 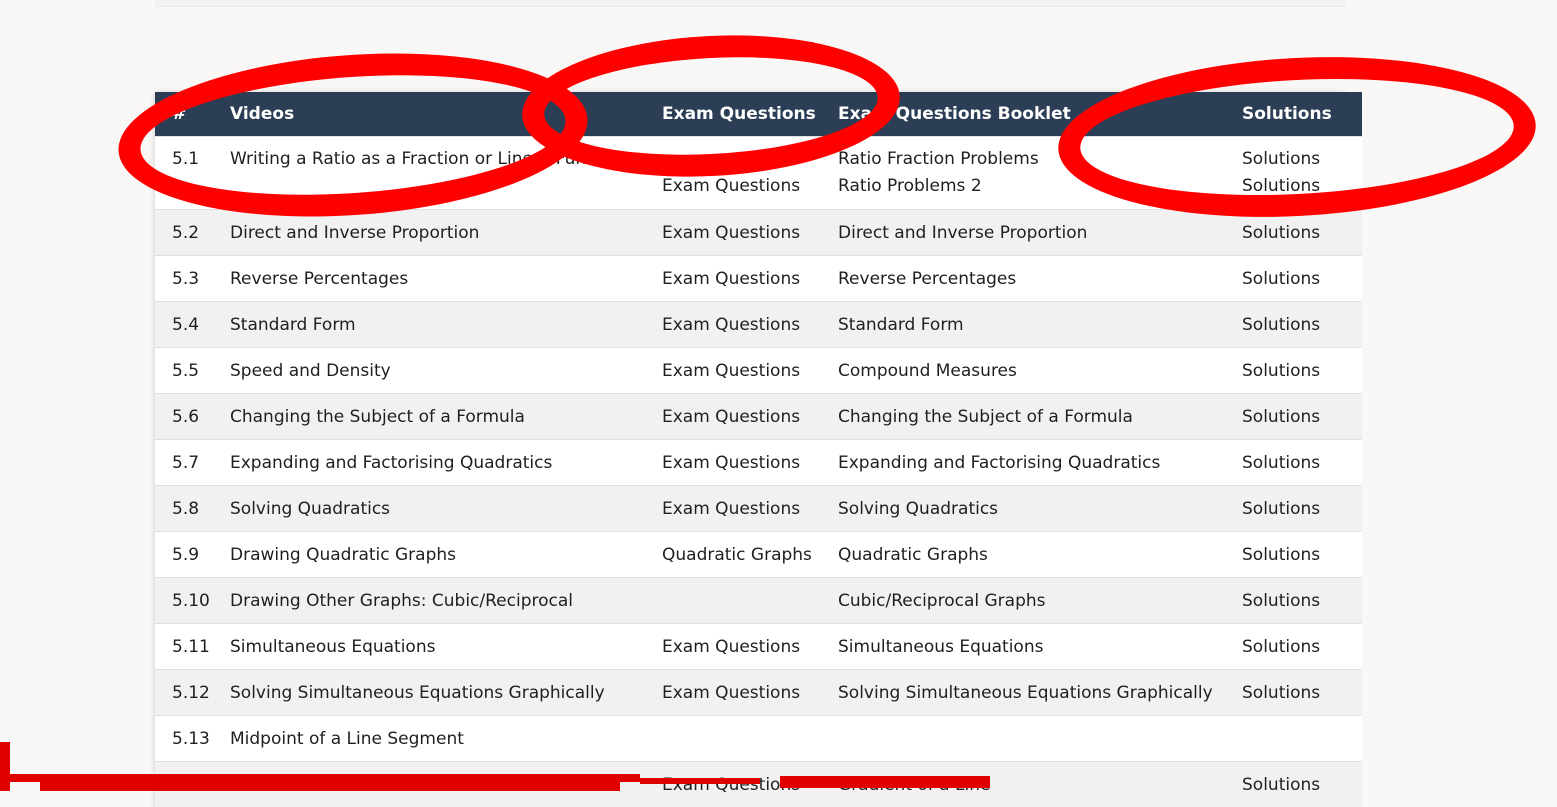 I want to click on video-link: Changing the Subject of a Formula, so click(x=446, y=417).